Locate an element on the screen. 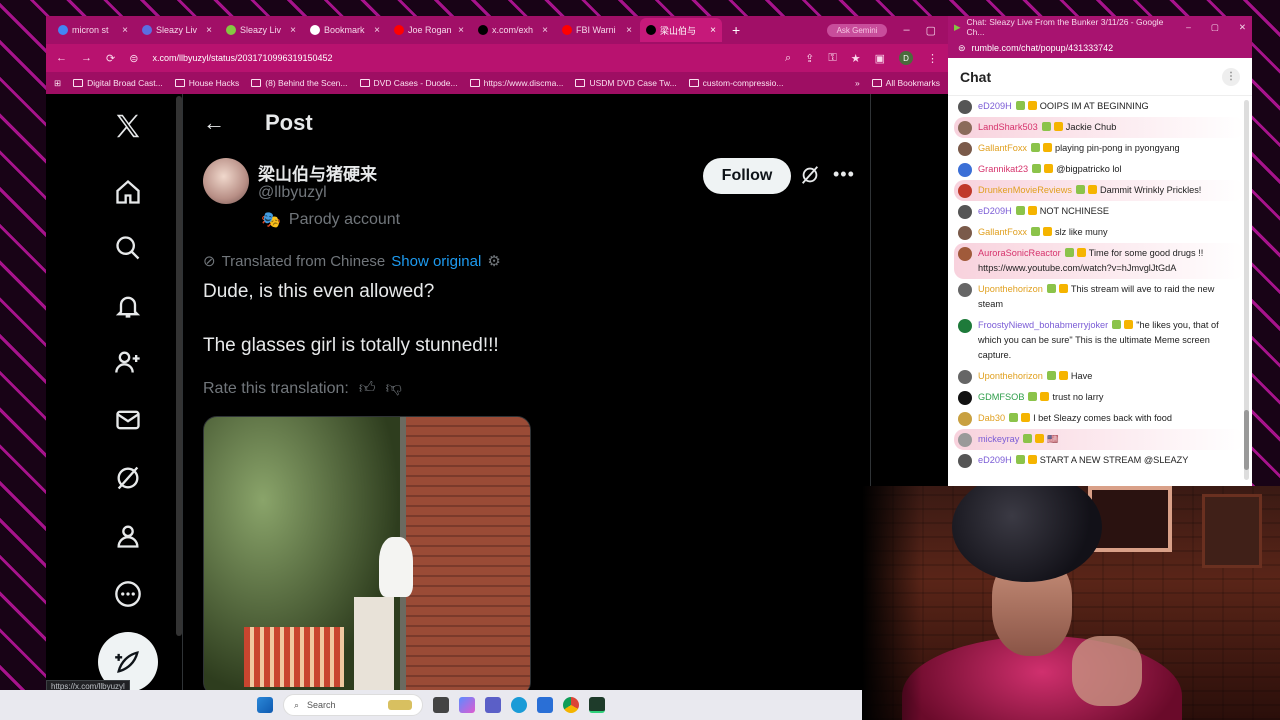 Image resolution: width=1280 pixels, height=720 pixels. gear-icon: ⚙ is located at coordinates (493, 261).